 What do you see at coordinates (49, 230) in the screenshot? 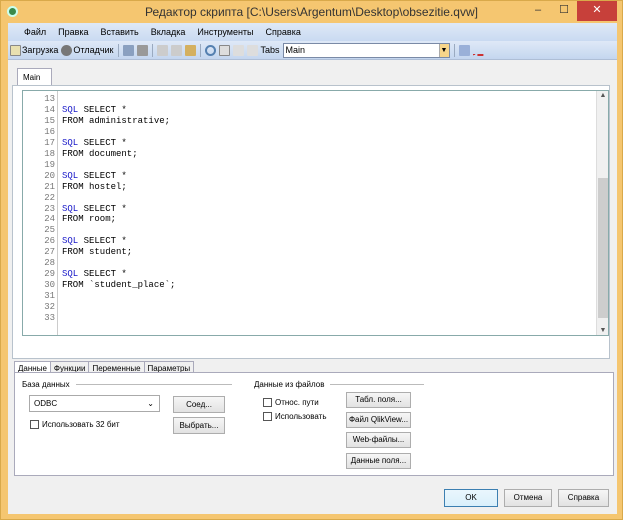
I see `line-number: 25` at bounding box center [49, 230].